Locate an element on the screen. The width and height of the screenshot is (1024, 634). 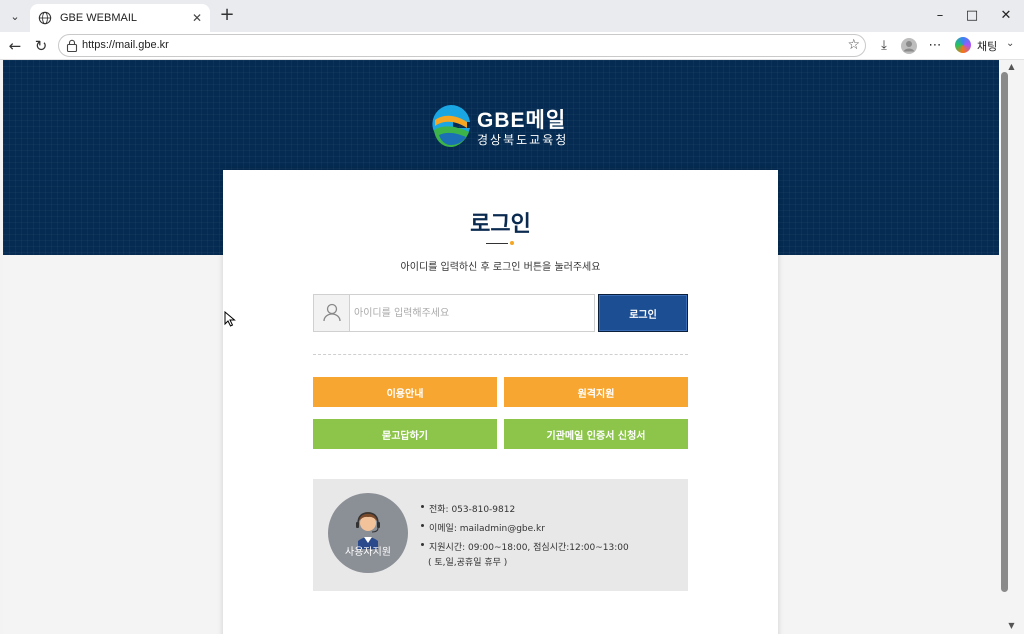
downloads-button: ⤓ is located at coordinates (884, 46).